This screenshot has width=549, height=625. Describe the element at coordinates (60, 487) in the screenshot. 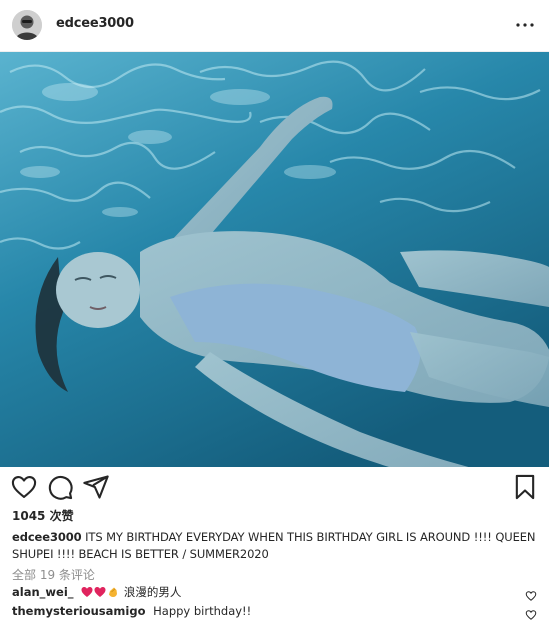

I see `comment-icon` at that location.